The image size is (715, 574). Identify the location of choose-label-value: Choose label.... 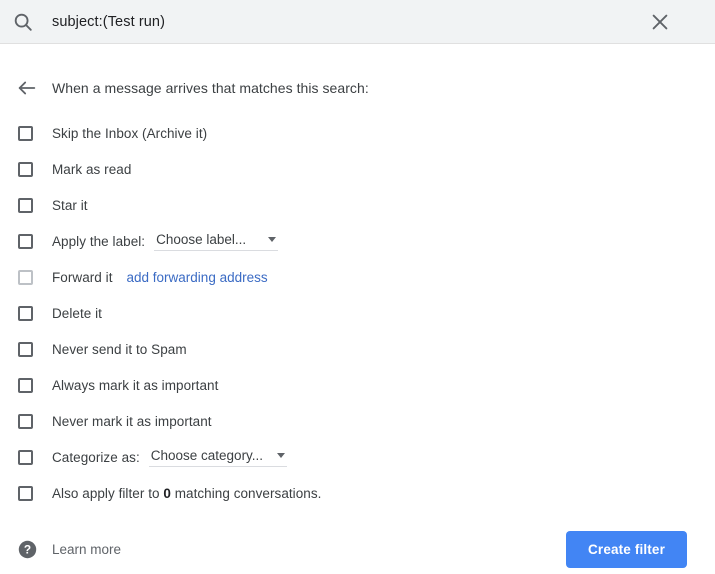
(201, 239).